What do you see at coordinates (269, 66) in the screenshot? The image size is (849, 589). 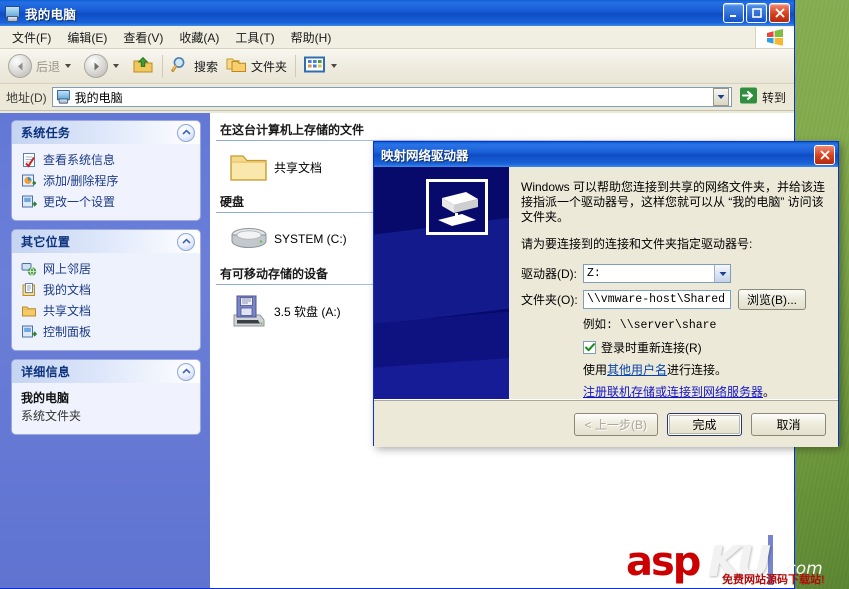 I see `folders-label: 文件夹` at bounding box center [269, 66].